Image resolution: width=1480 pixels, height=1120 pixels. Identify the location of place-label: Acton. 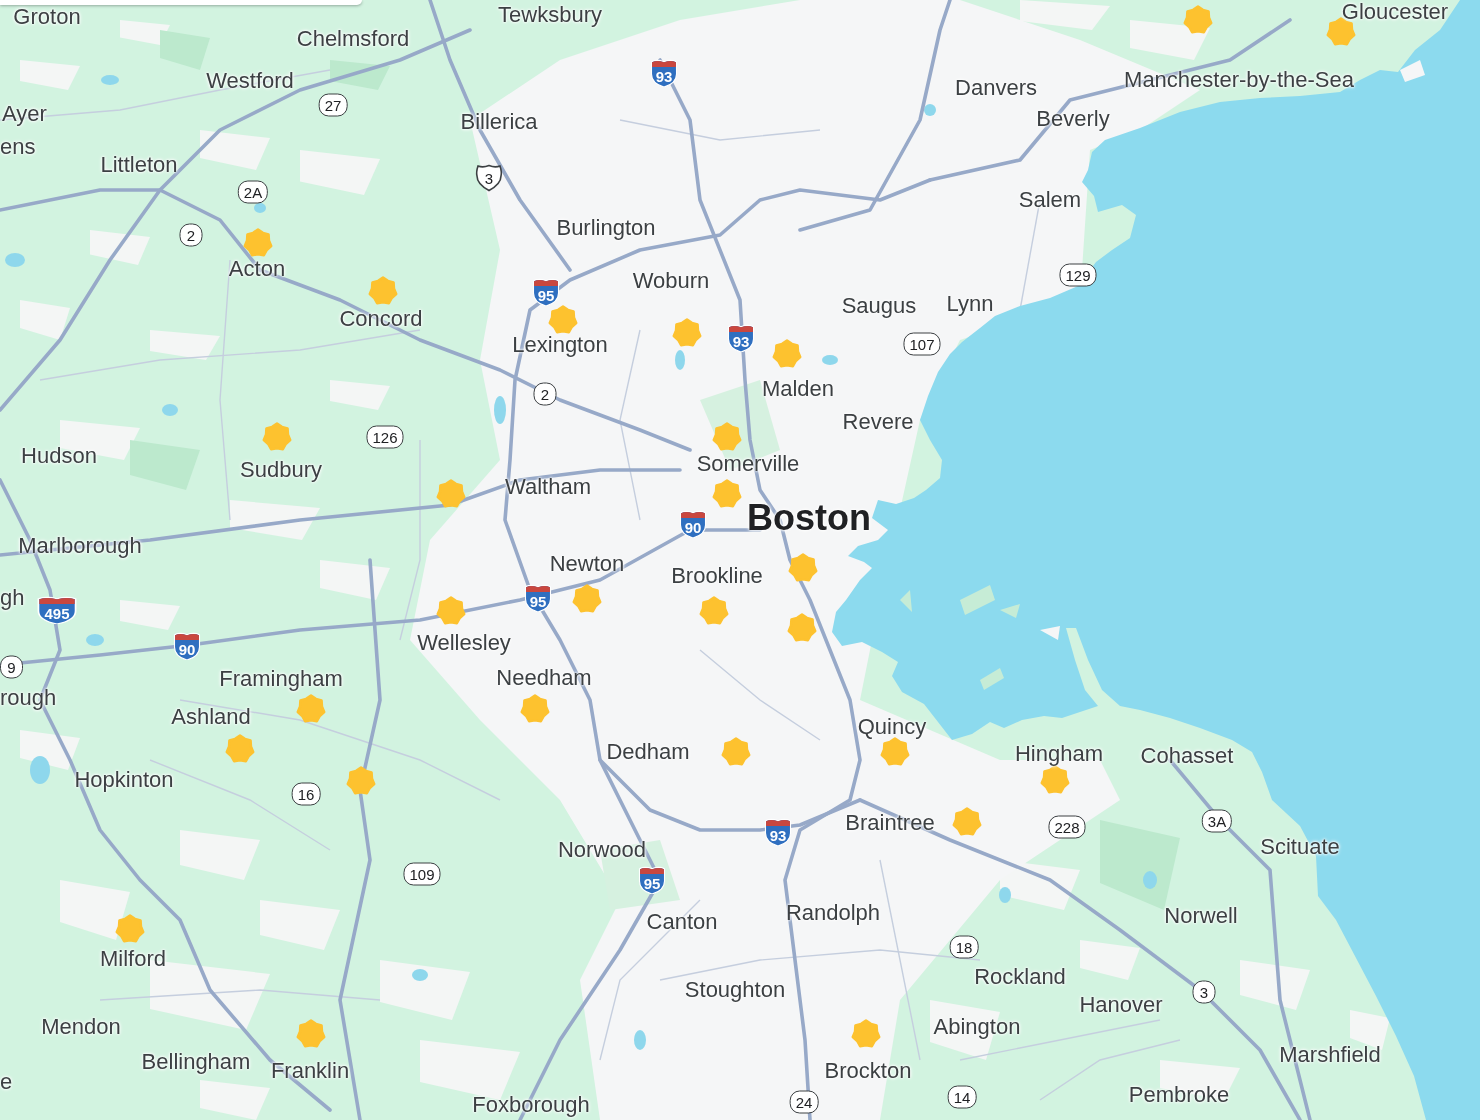
(257, 269).